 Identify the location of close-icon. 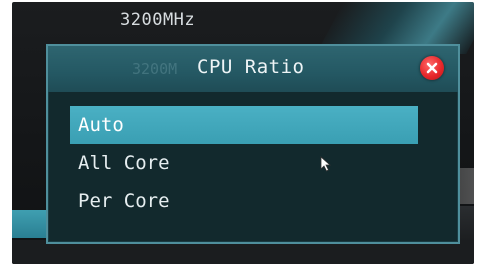
(432, 68).